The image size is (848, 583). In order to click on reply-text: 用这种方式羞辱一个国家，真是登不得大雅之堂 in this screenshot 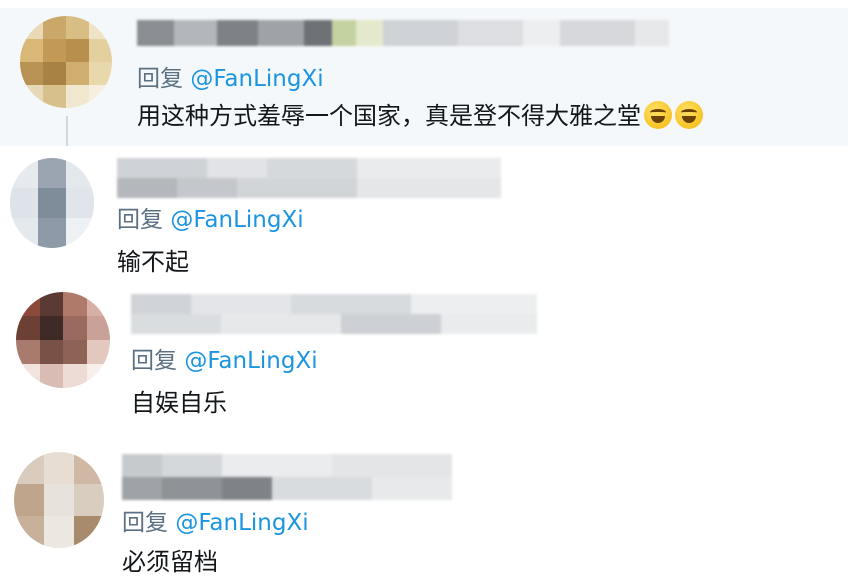, I will do `click(420, 116)`.